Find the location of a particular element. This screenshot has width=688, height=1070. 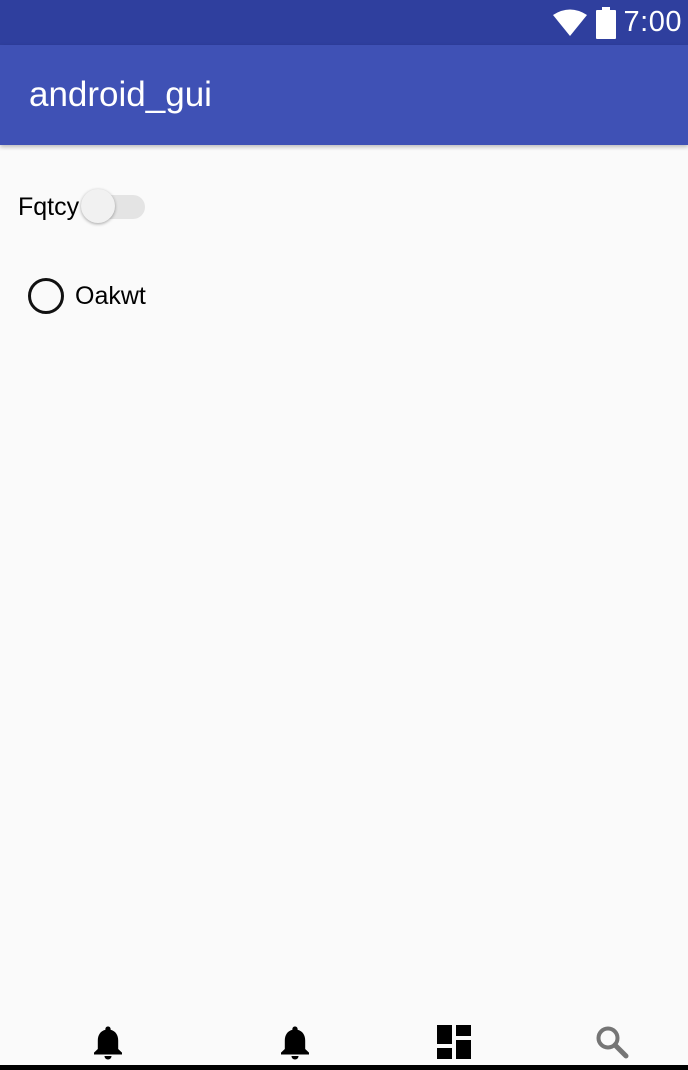

status-icons: 7:00 is located at coordinates (617, 22).